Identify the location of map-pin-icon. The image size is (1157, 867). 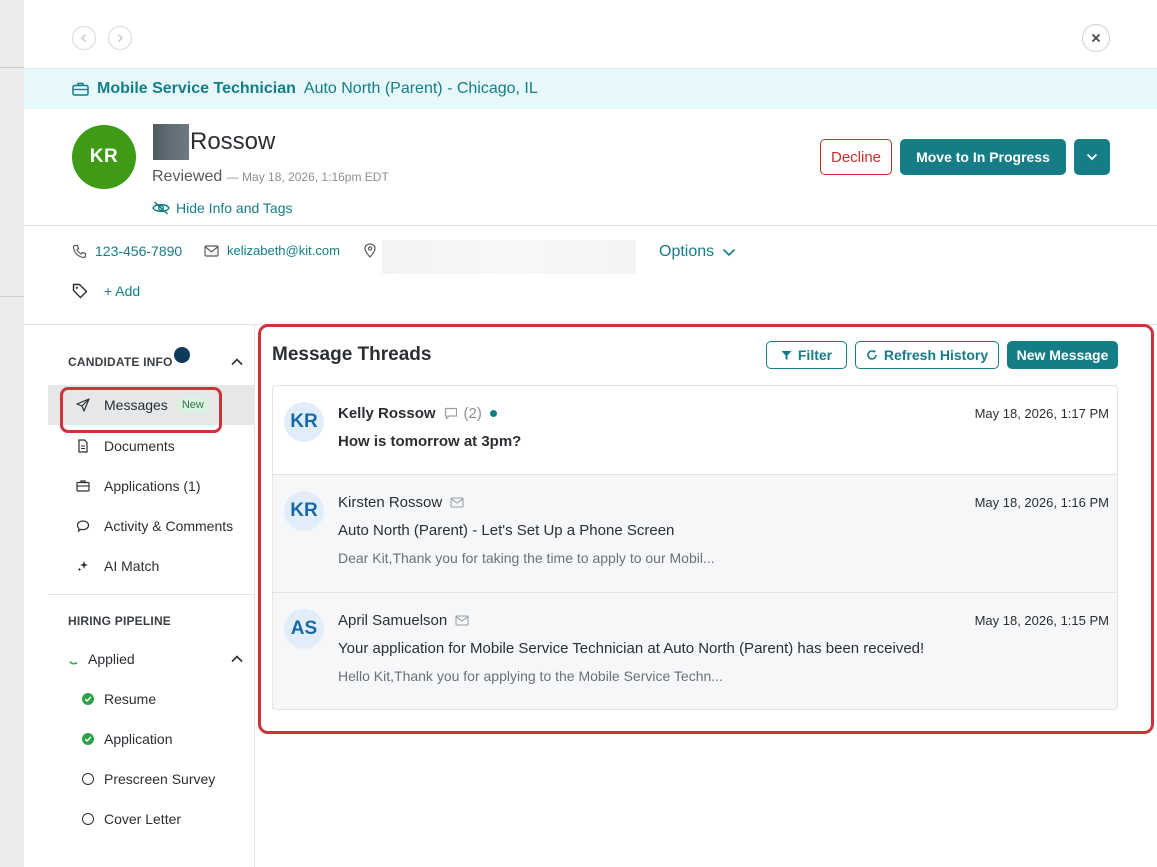
(370, 250).